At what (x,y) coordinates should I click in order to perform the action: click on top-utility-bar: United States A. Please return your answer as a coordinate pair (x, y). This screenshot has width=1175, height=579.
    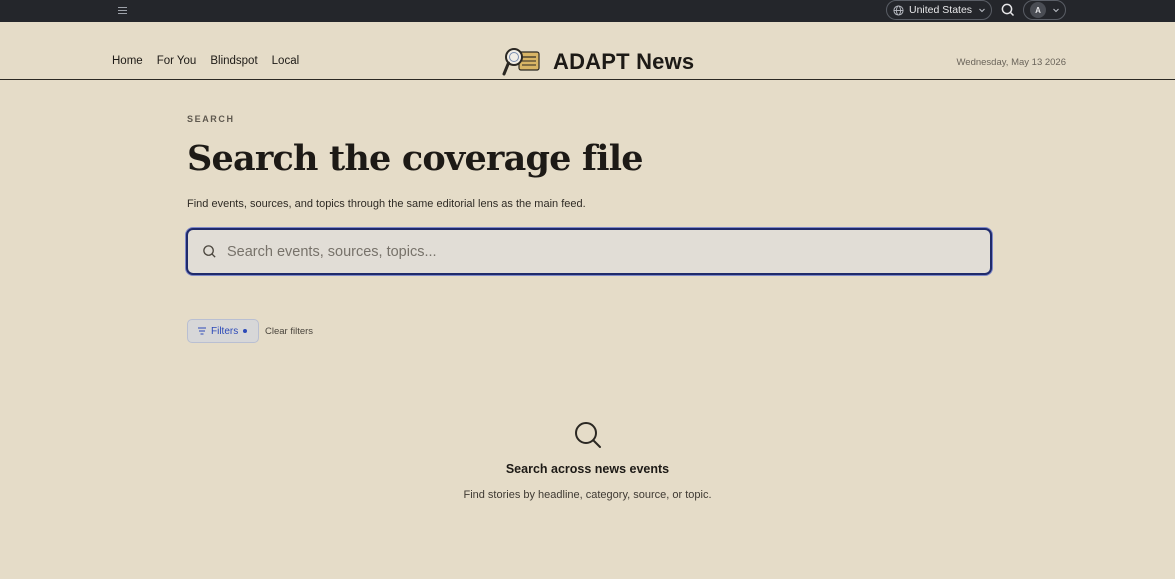
    Looking at the image, I should click on (587, 11).